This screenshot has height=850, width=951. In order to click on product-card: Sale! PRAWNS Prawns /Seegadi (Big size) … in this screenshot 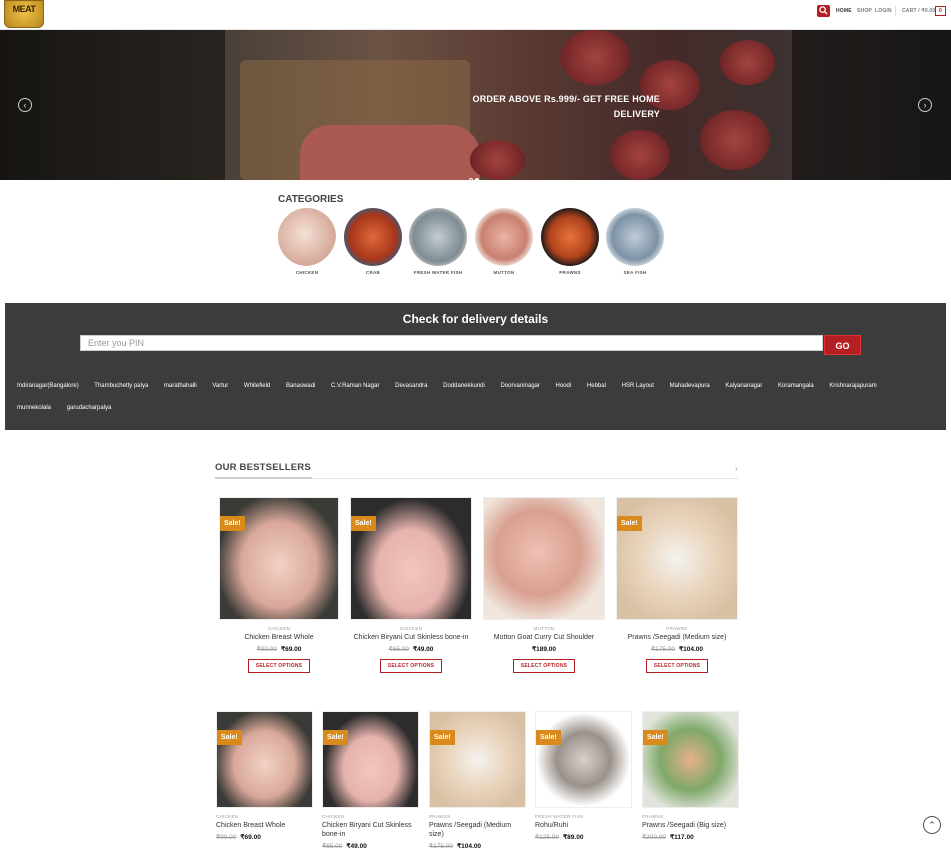, I will do `click(690, 776)`.